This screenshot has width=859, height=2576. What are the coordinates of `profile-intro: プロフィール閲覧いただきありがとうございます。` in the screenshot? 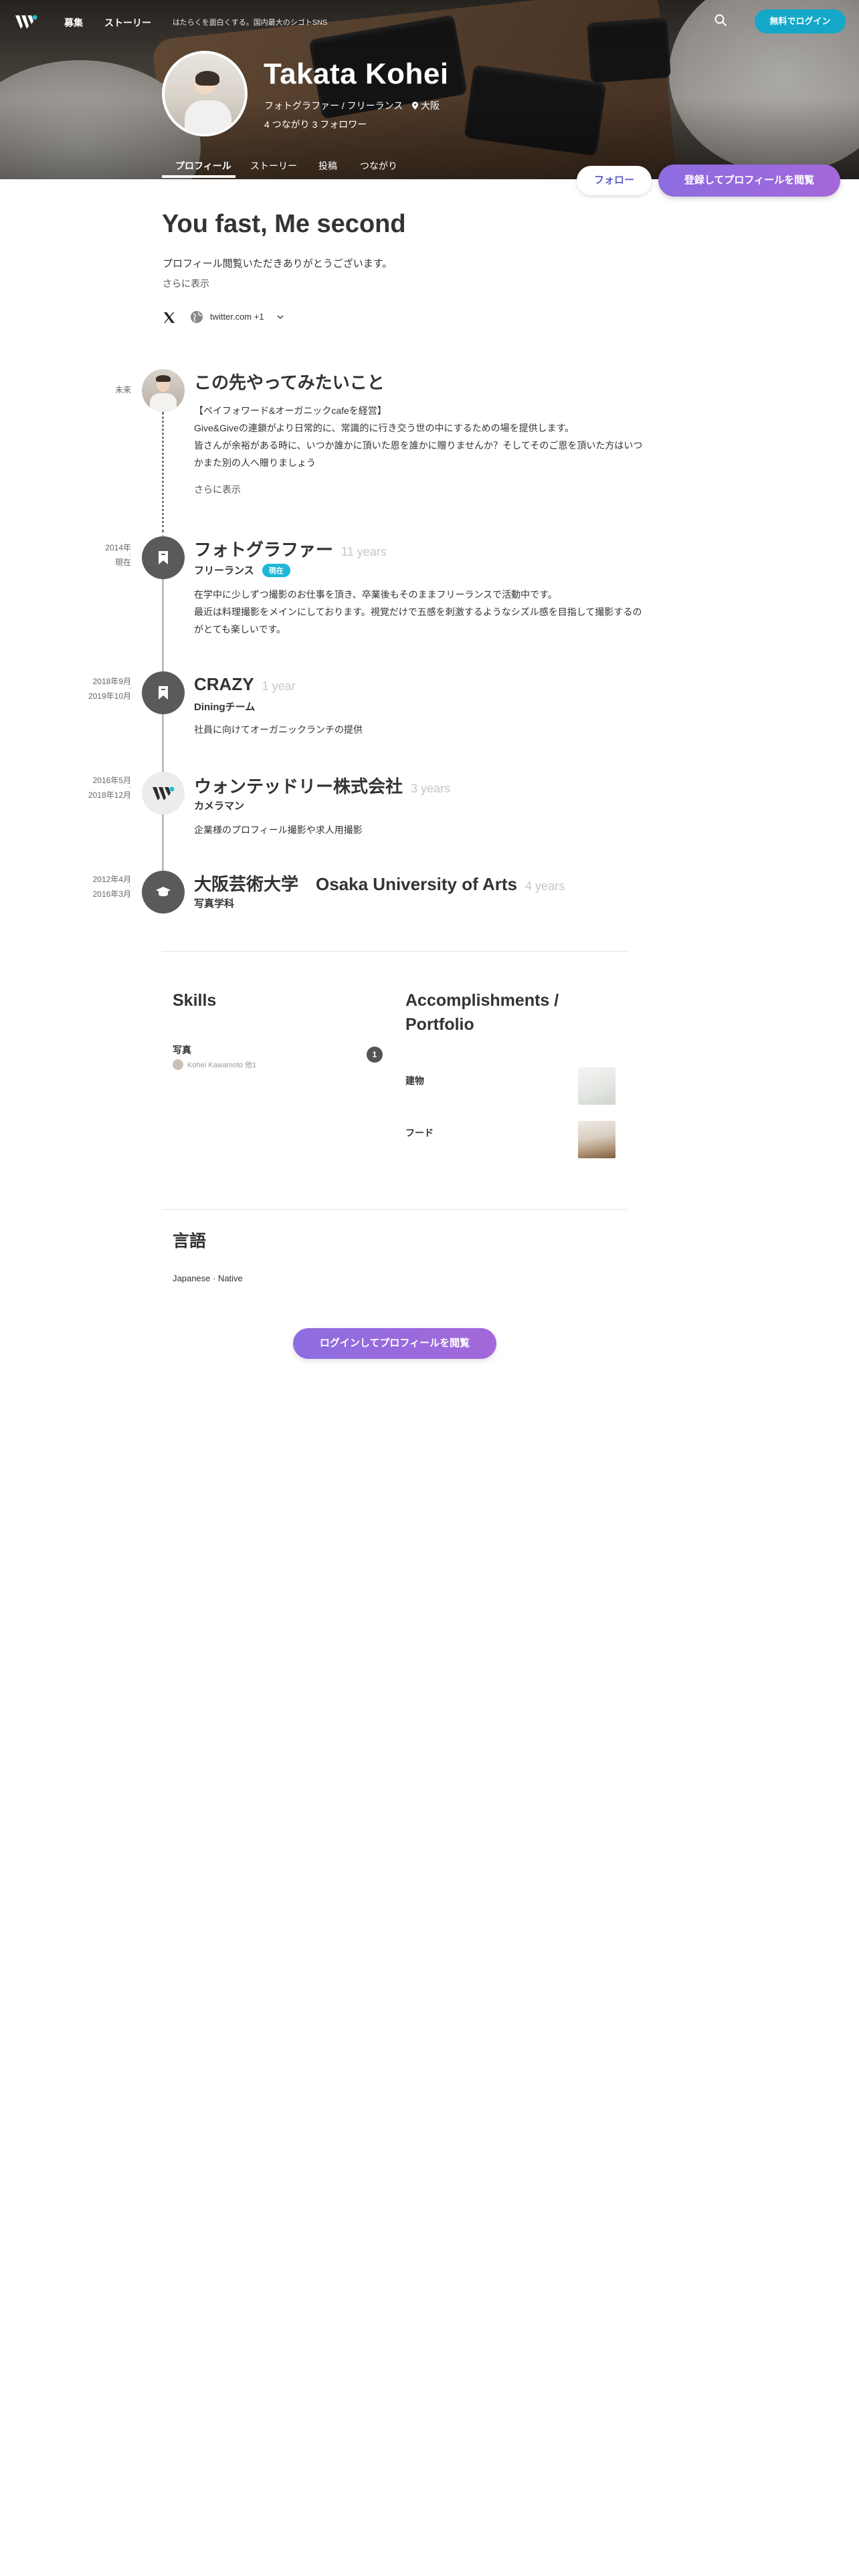 It's located at (278, 264).